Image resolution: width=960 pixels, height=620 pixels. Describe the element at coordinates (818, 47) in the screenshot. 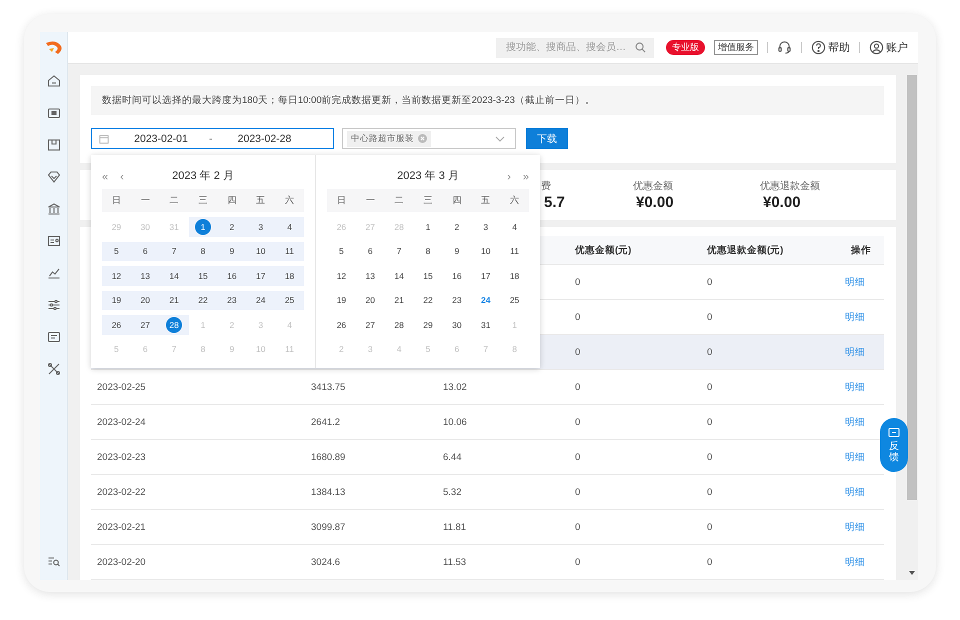

I see `help-icon` at that location.